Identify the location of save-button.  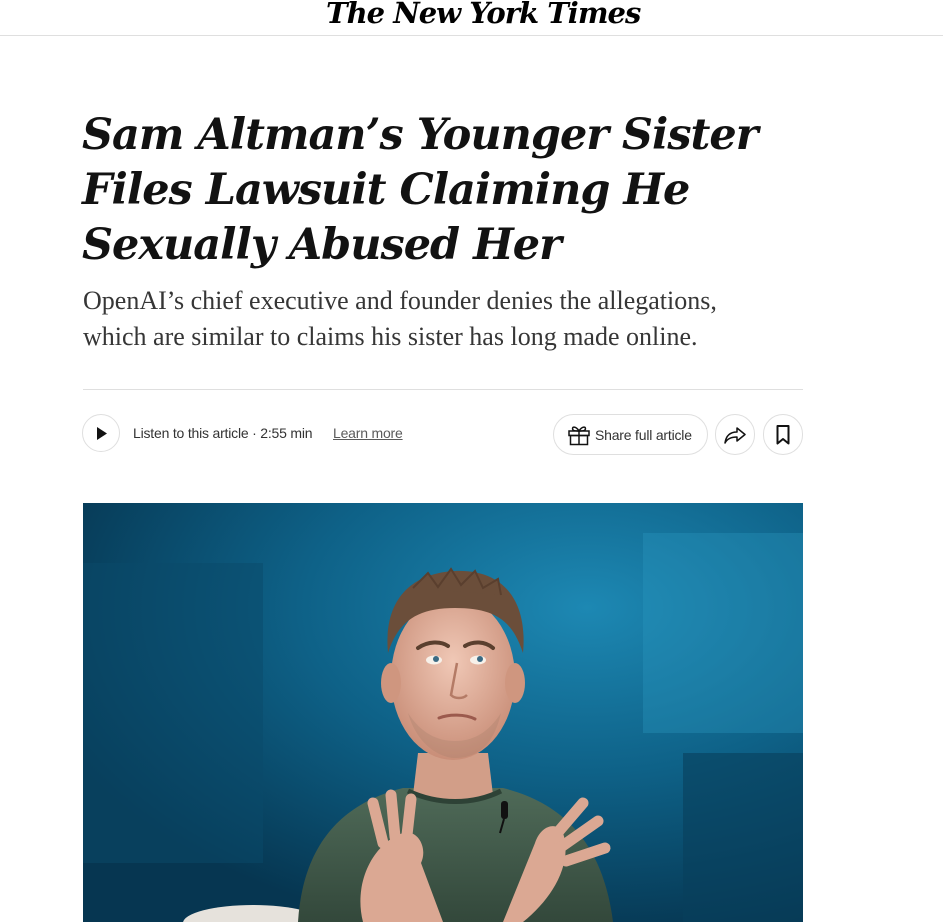
(783, 434).